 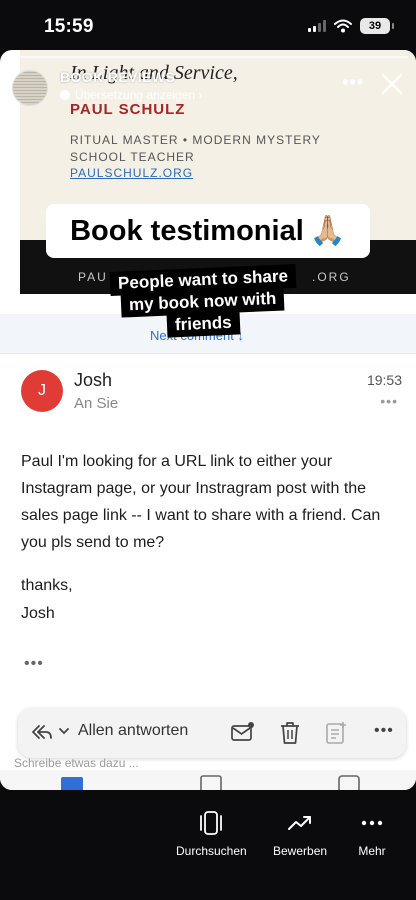 What do you see at coordinates (243, 733) in the screenshot?
I see `mail-unread-icon` at bounding box center [243, 733].